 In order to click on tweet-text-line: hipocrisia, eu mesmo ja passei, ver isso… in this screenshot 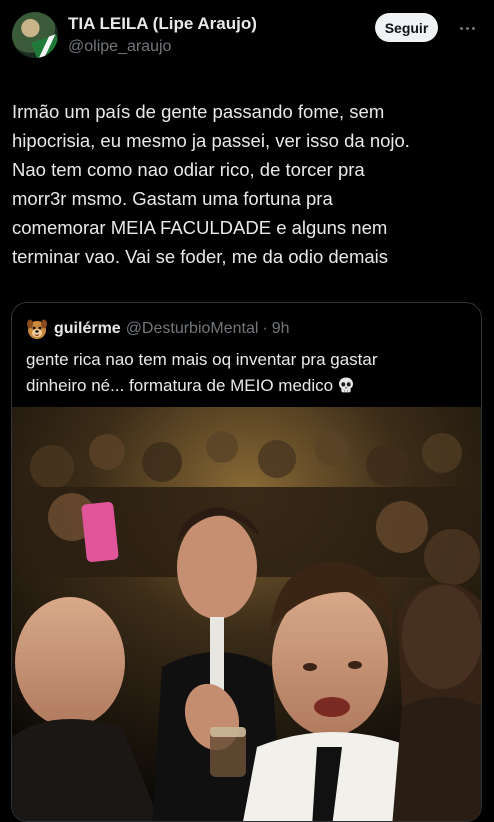, I will do `click(211, 140)`.